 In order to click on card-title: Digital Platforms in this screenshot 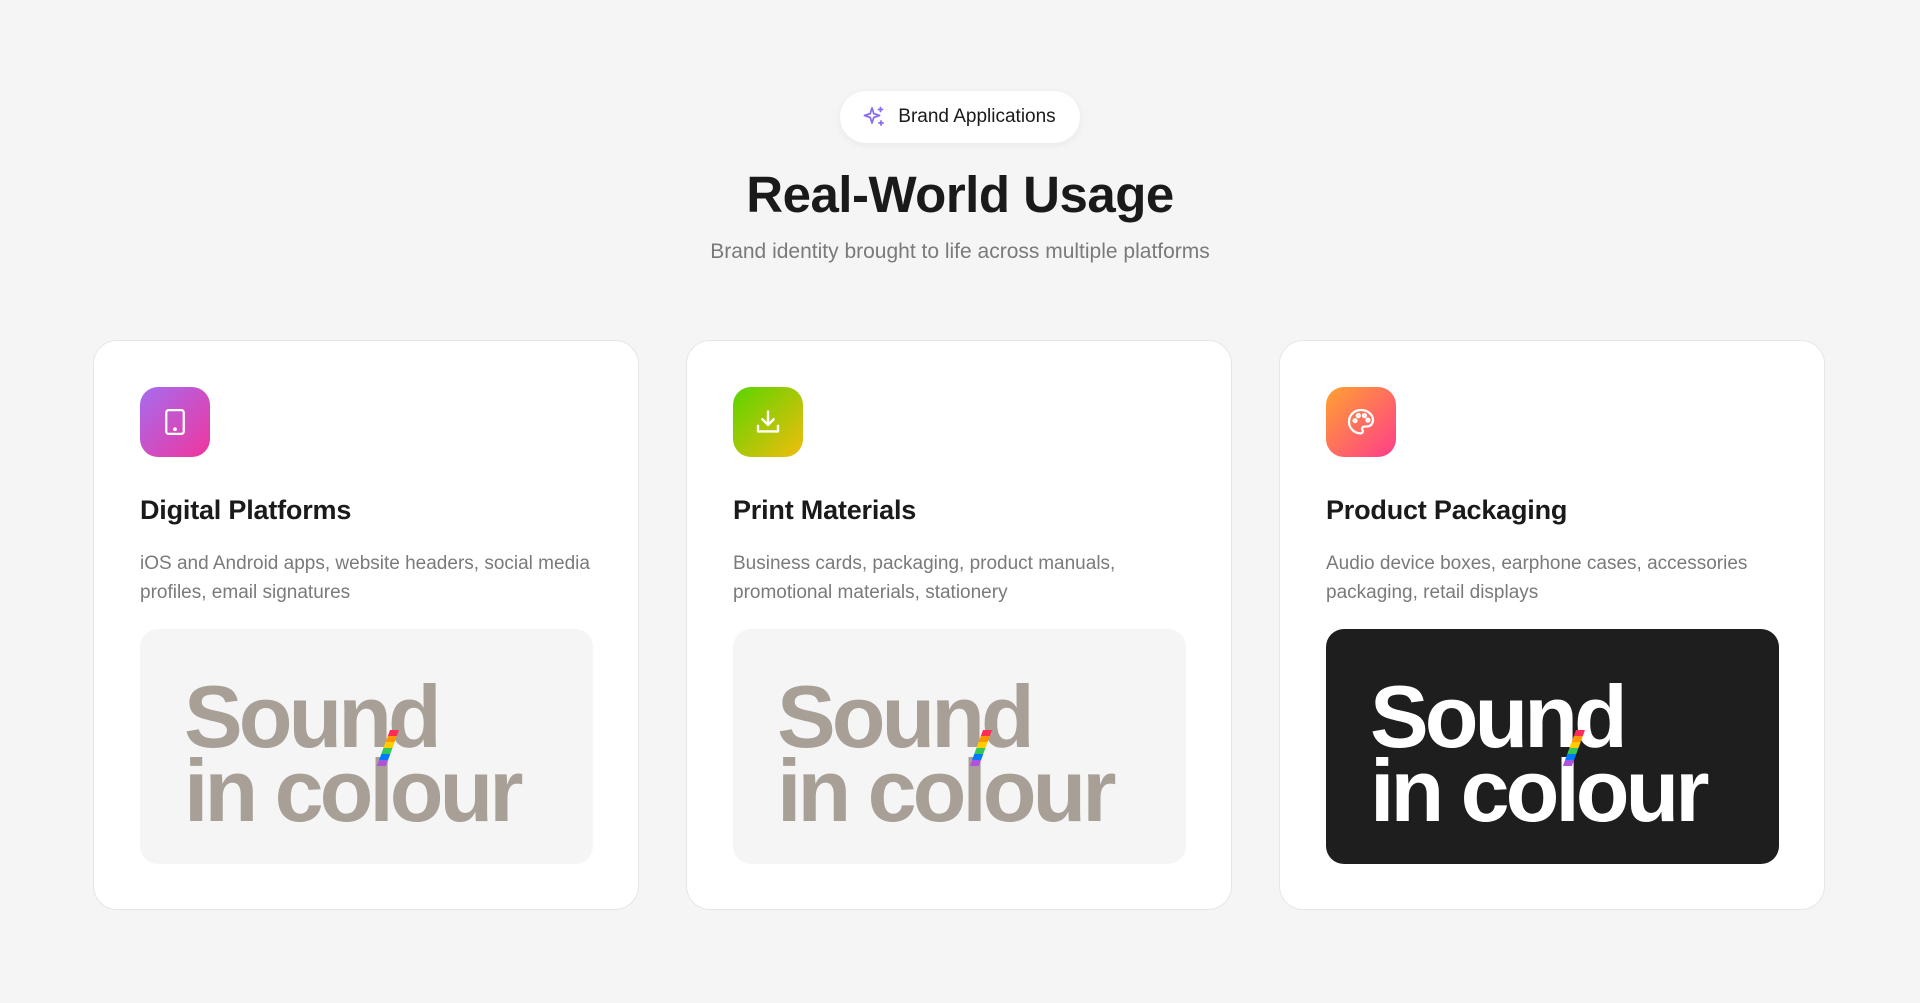, I will do `click(246, 510)`.